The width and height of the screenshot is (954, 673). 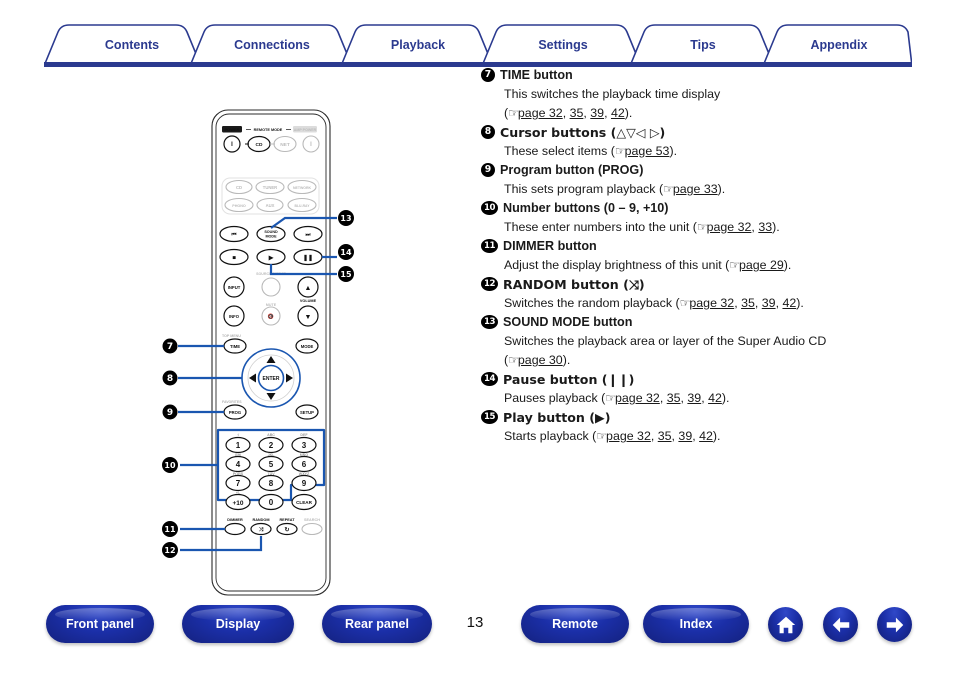 What do you see at coordinates (235, 520) in the screenshot?
I see `svg-text: DIMMER` at bounding box center [235, 520].